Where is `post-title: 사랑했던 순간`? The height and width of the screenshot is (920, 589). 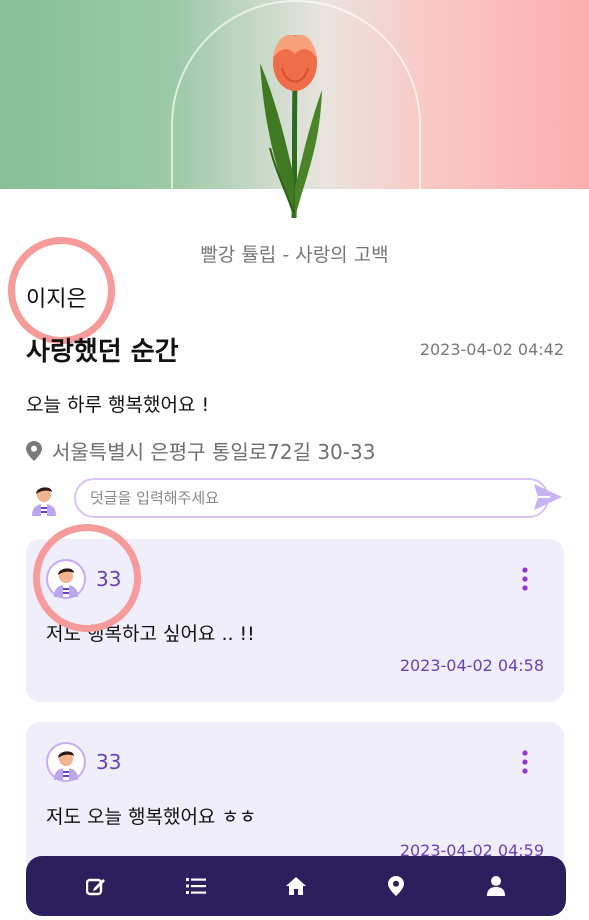 post-title: 사랑했던 순간 is located at coordinates (102, 352).